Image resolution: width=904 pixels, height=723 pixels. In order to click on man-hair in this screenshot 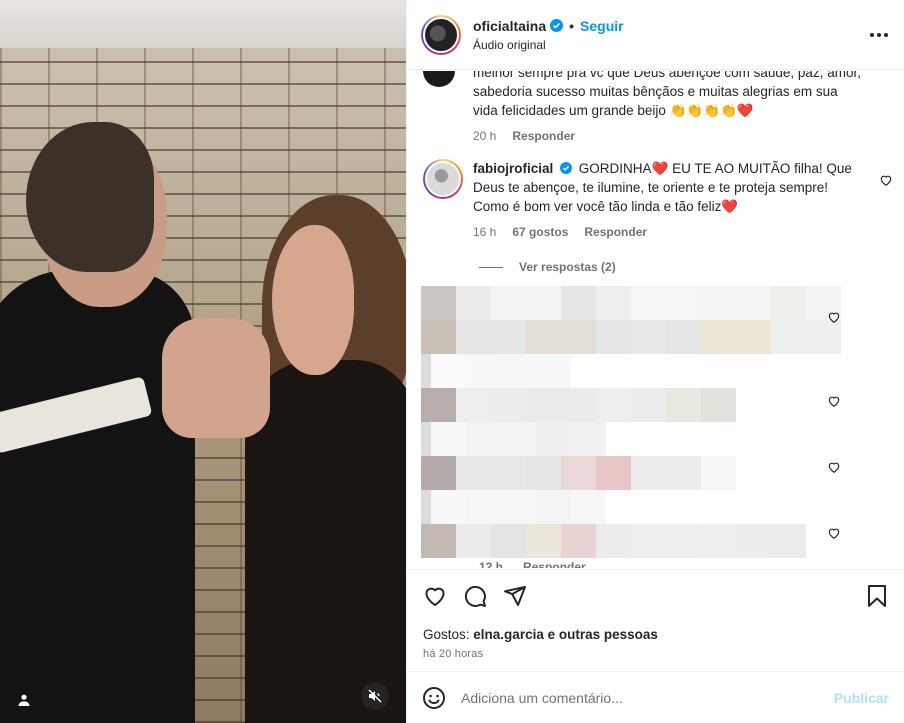, I will do `click(90, 197)`.